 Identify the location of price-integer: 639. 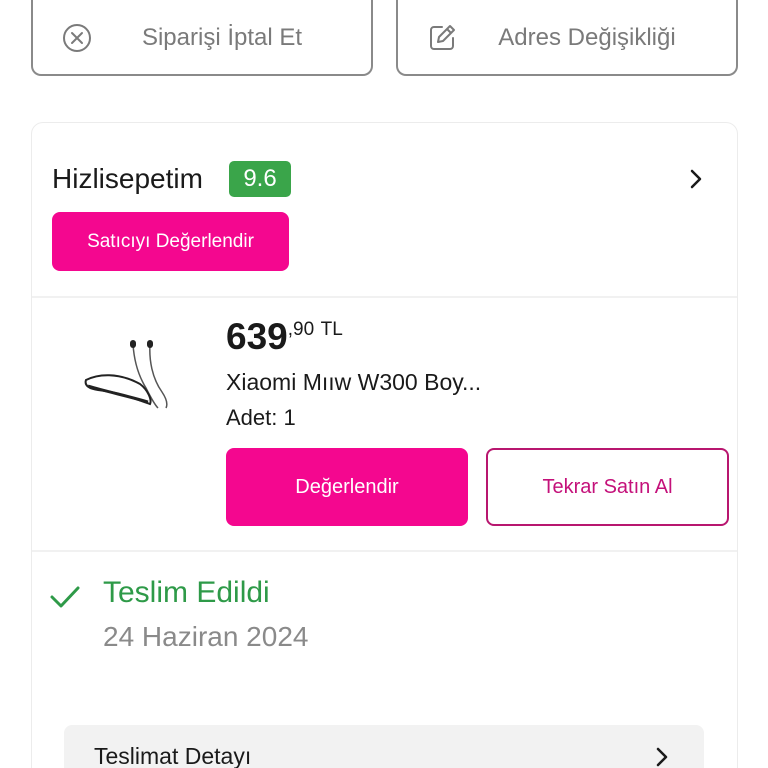
(257, 336).